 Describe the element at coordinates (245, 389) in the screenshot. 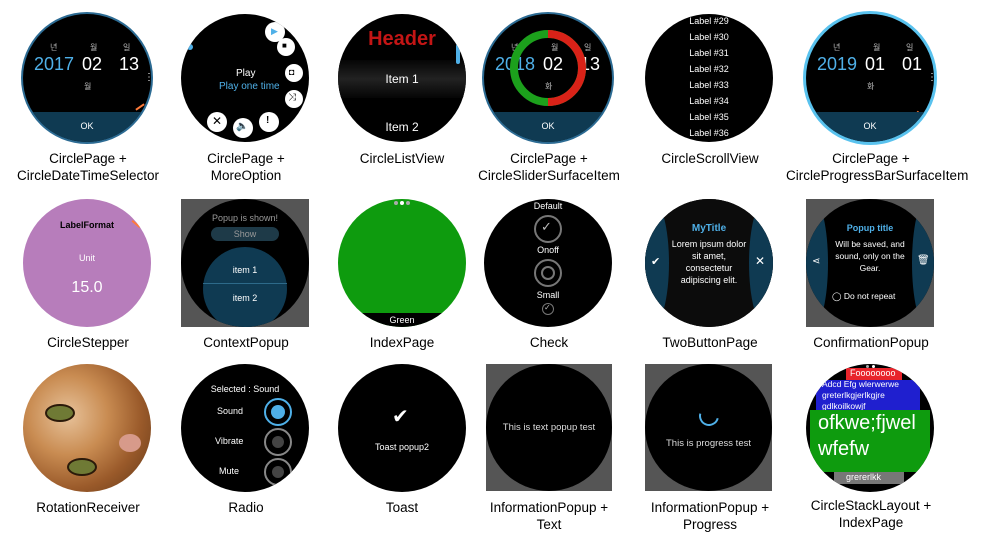

I see `radio-selected-label: Selected : Sound` at that location.